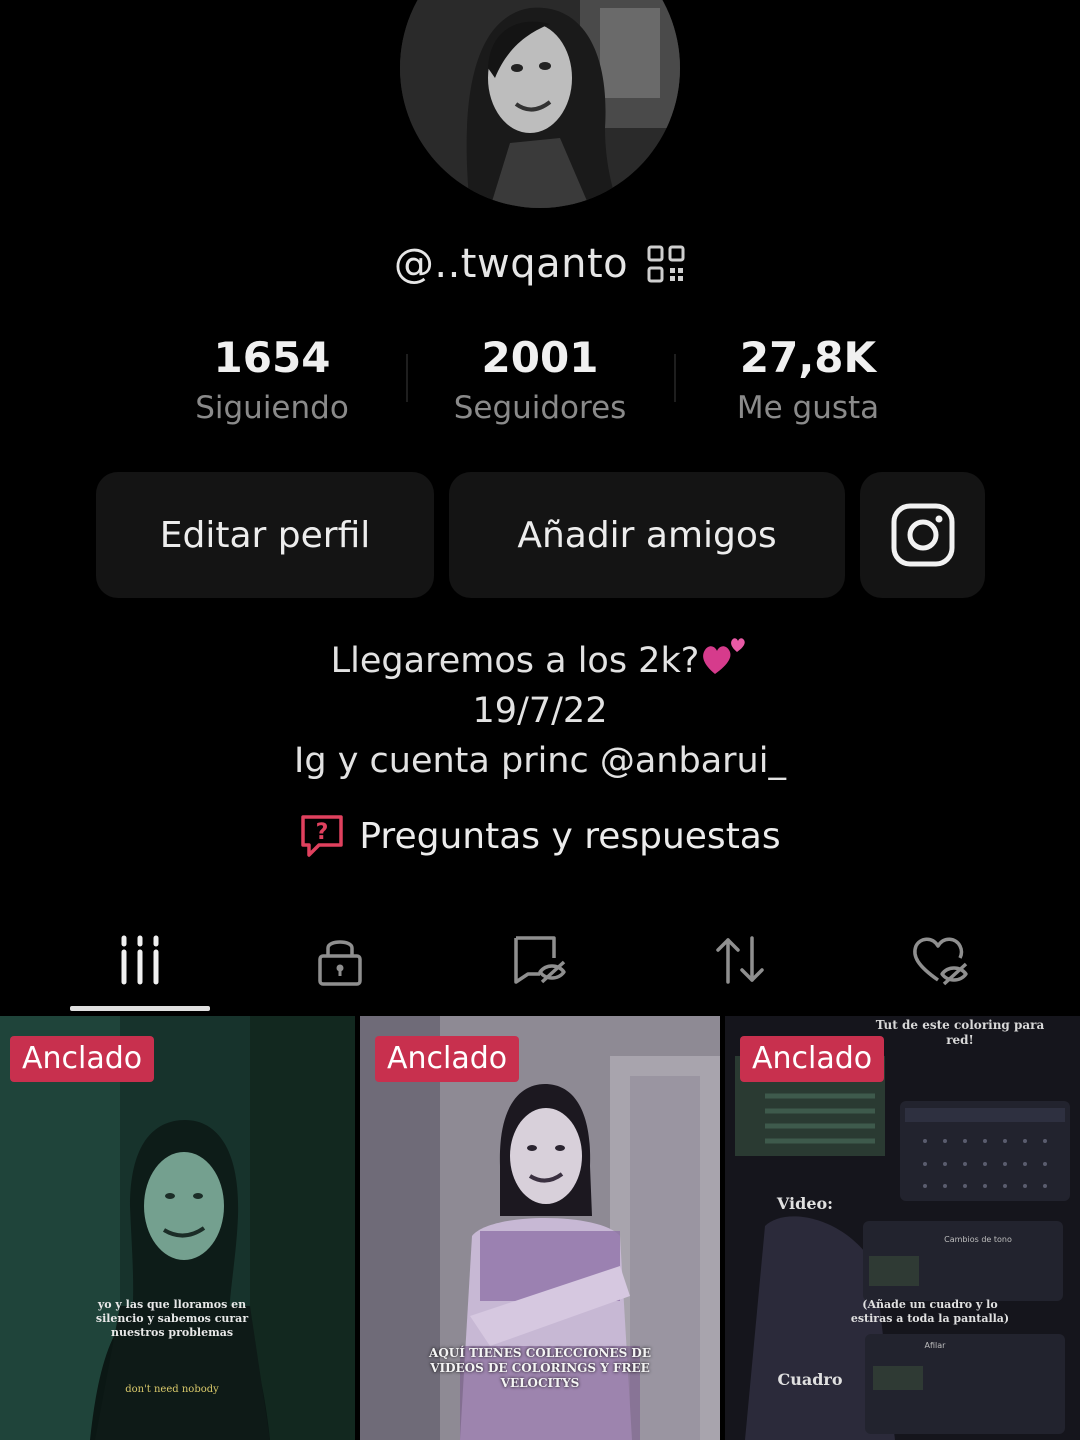 This screenshot has height=1440, width=1080. I want to click on following-count: 1654, so click(272, 357).